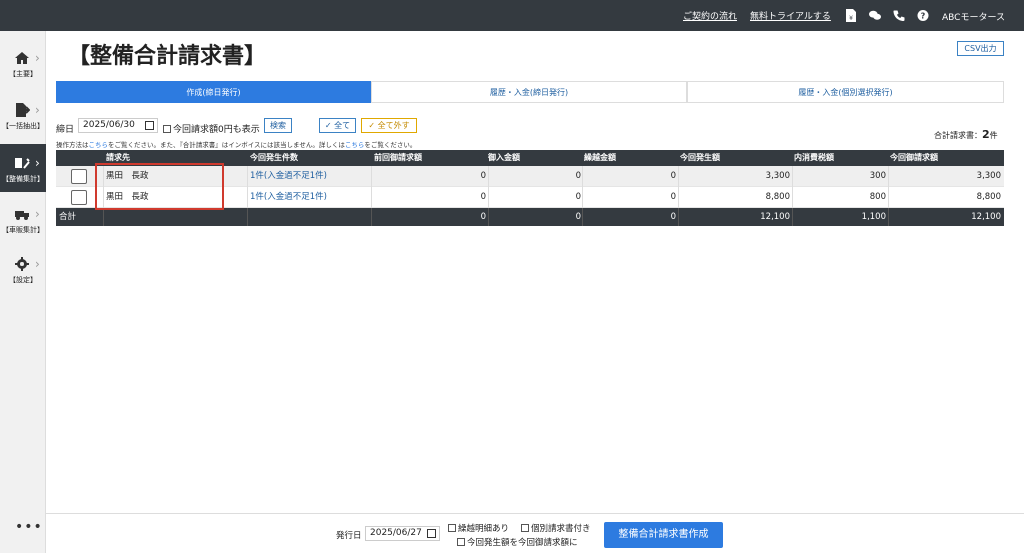  Describe the element at coordinates (775, 217) in the screenshot. I see `footer-current: 12,100` at that location.